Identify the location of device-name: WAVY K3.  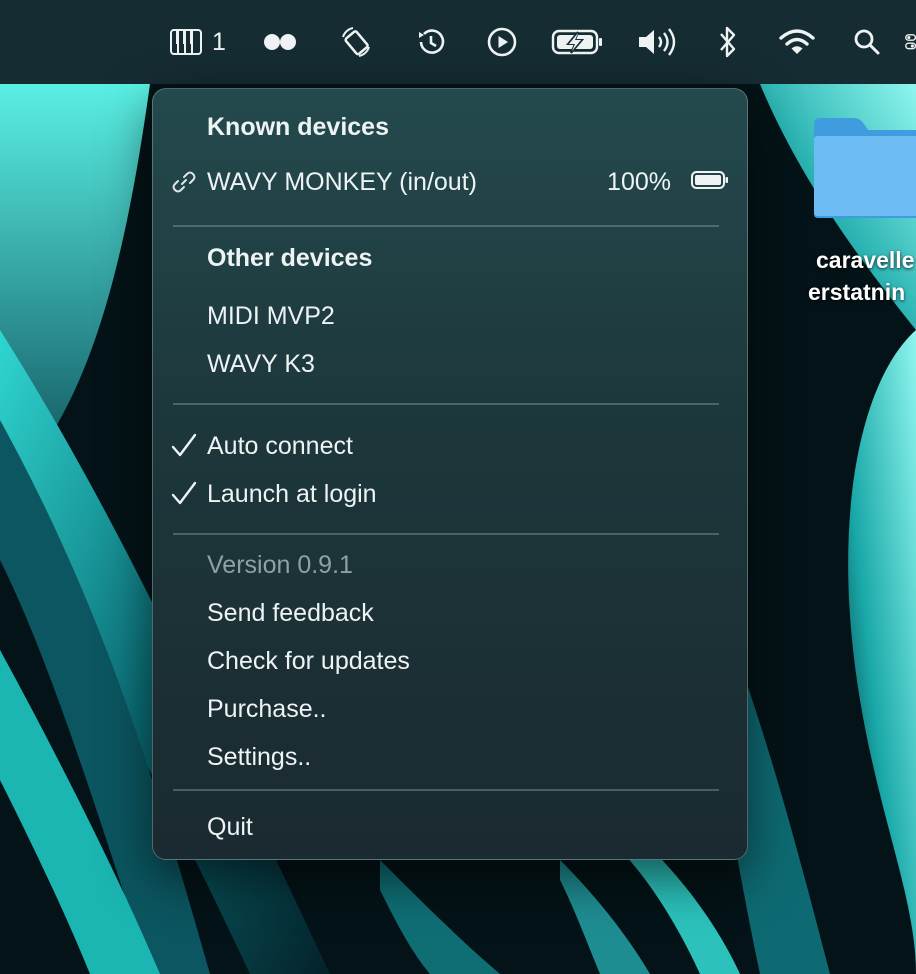
(261, 363).